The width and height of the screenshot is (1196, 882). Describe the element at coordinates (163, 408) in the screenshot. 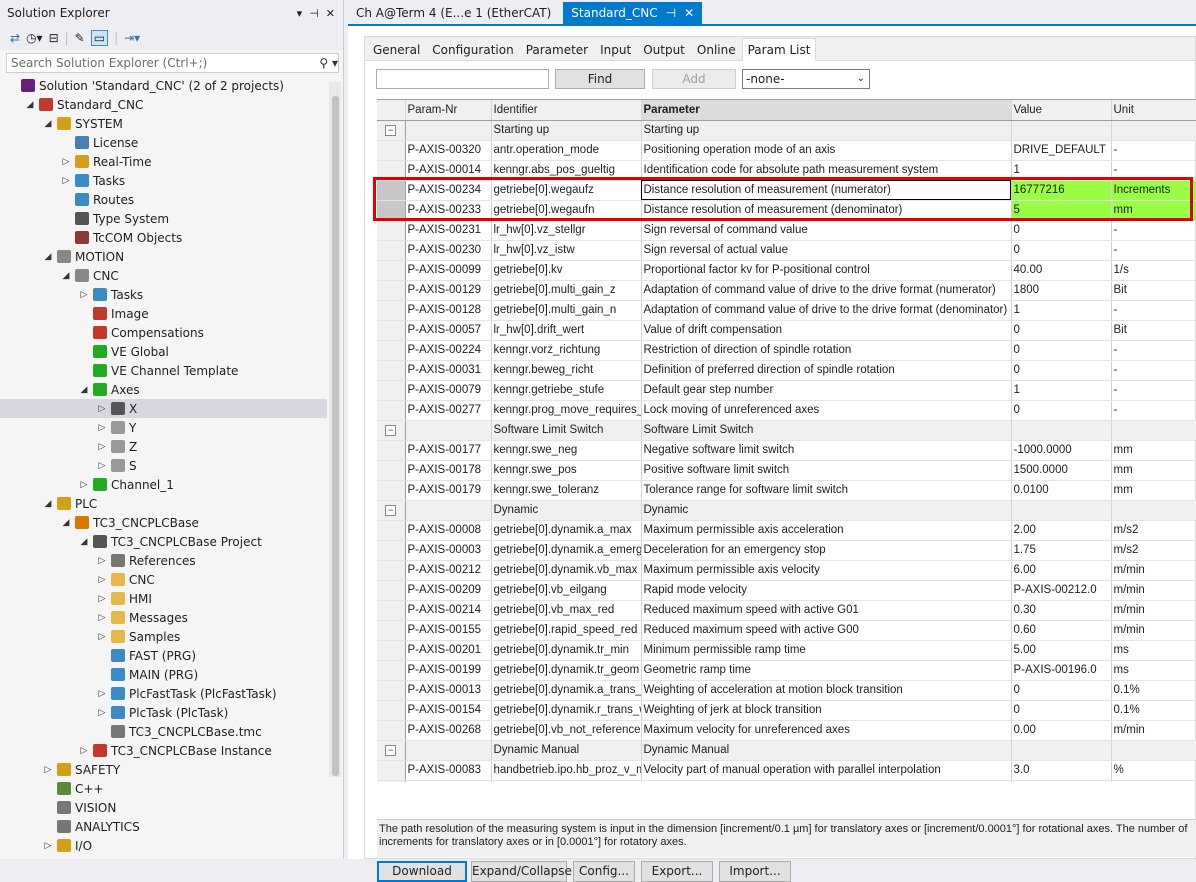

I see `tree-item: ▷ X` at that location.